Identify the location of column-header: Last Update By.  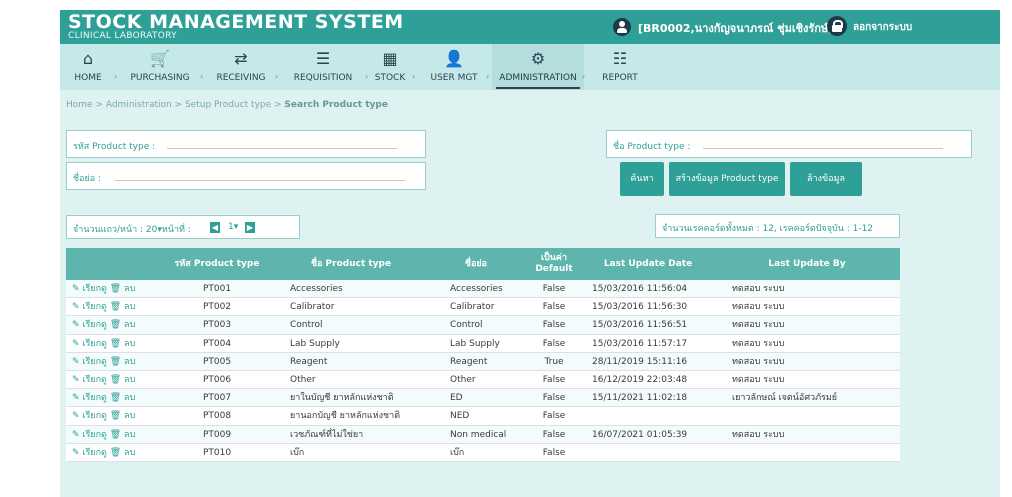
(807, 264).